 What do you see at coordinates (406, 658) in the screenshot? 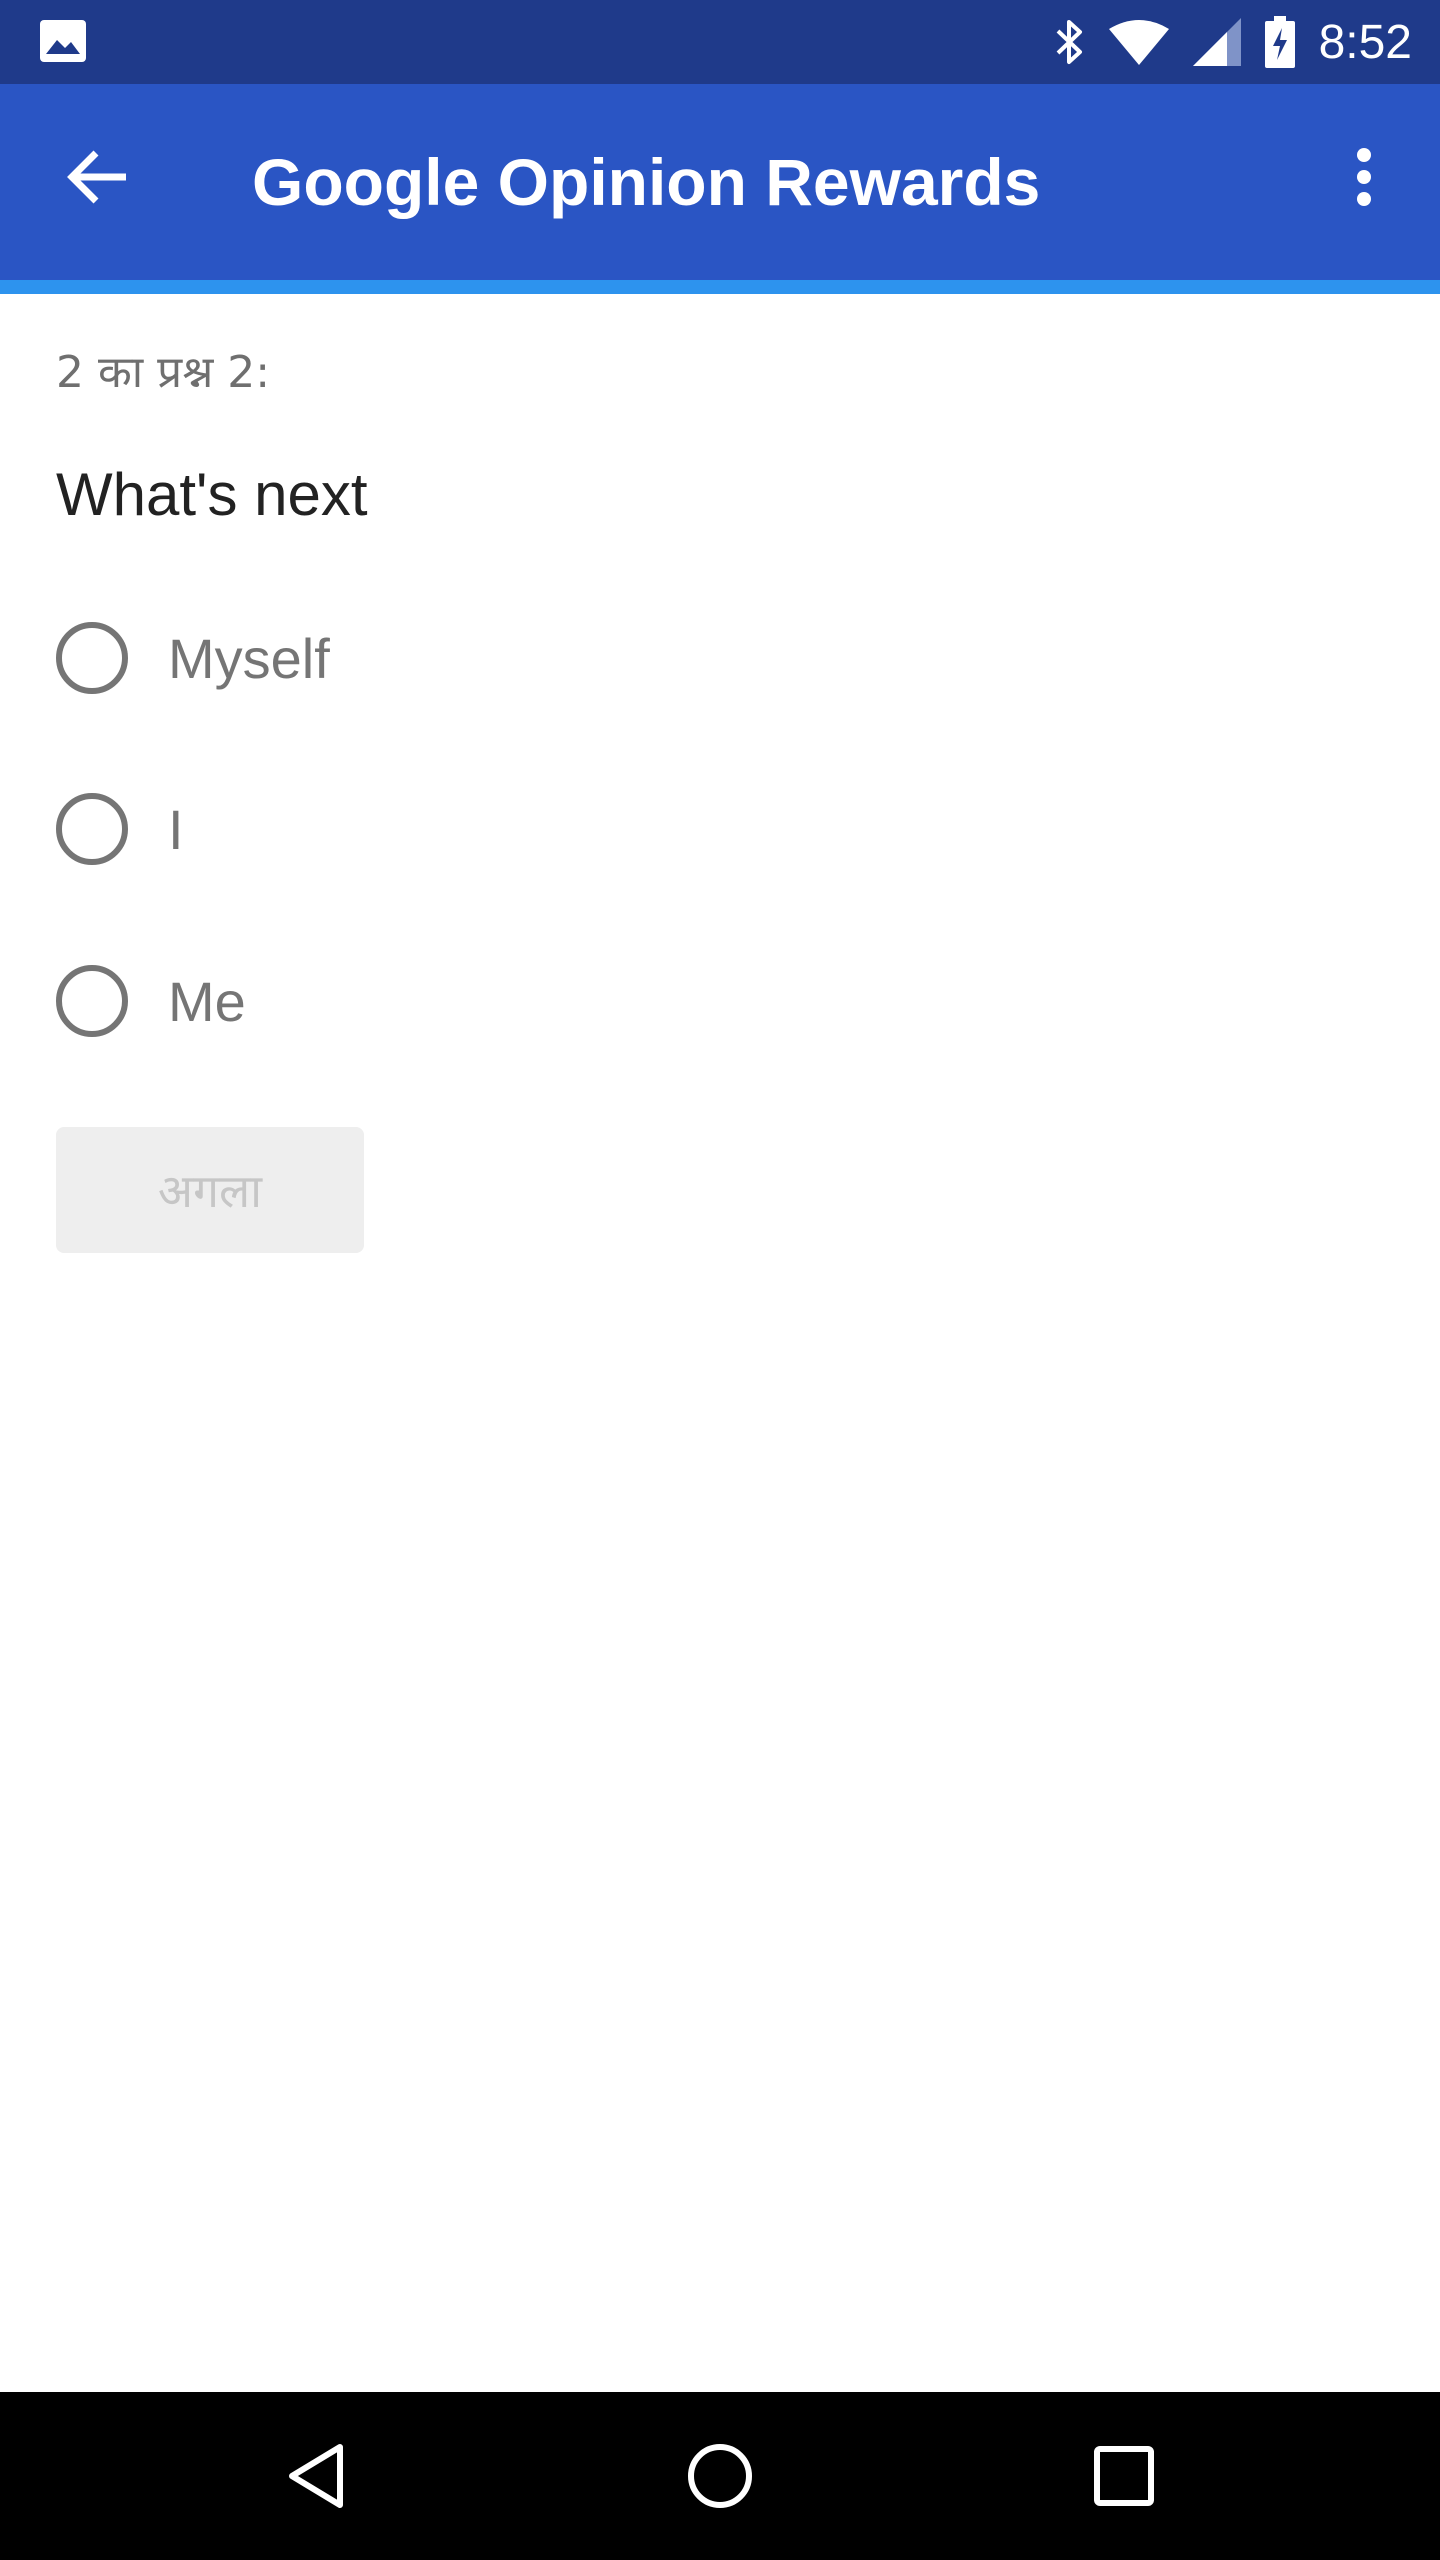
I see `option-myself: Myself` at bounding box center [406, 658].